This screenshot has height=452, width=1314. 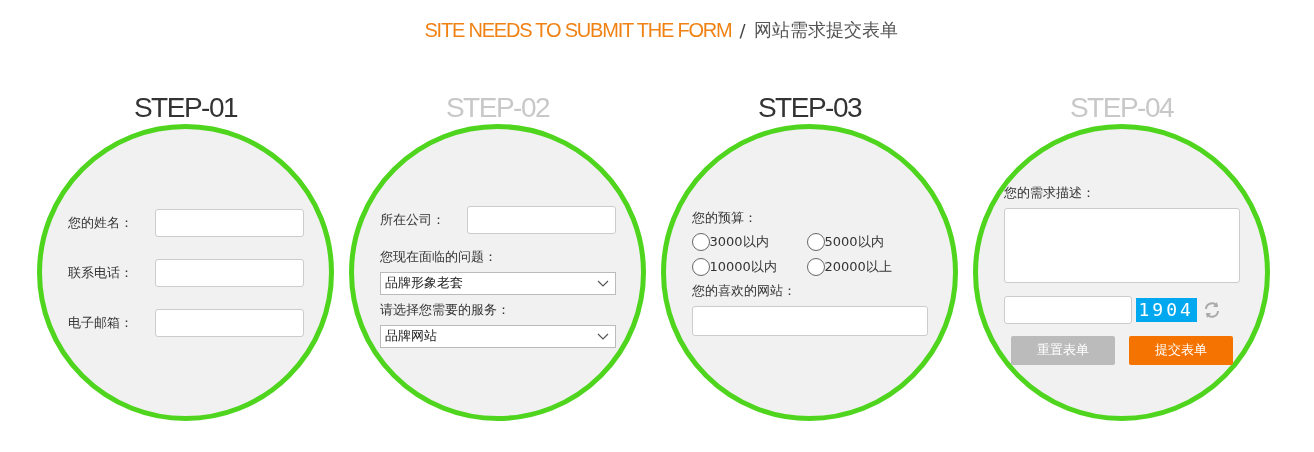 What do you see at coordinates (1211, 309) in the screenshot?
I see `refresh-icon` at bounding box center [1211, 309].